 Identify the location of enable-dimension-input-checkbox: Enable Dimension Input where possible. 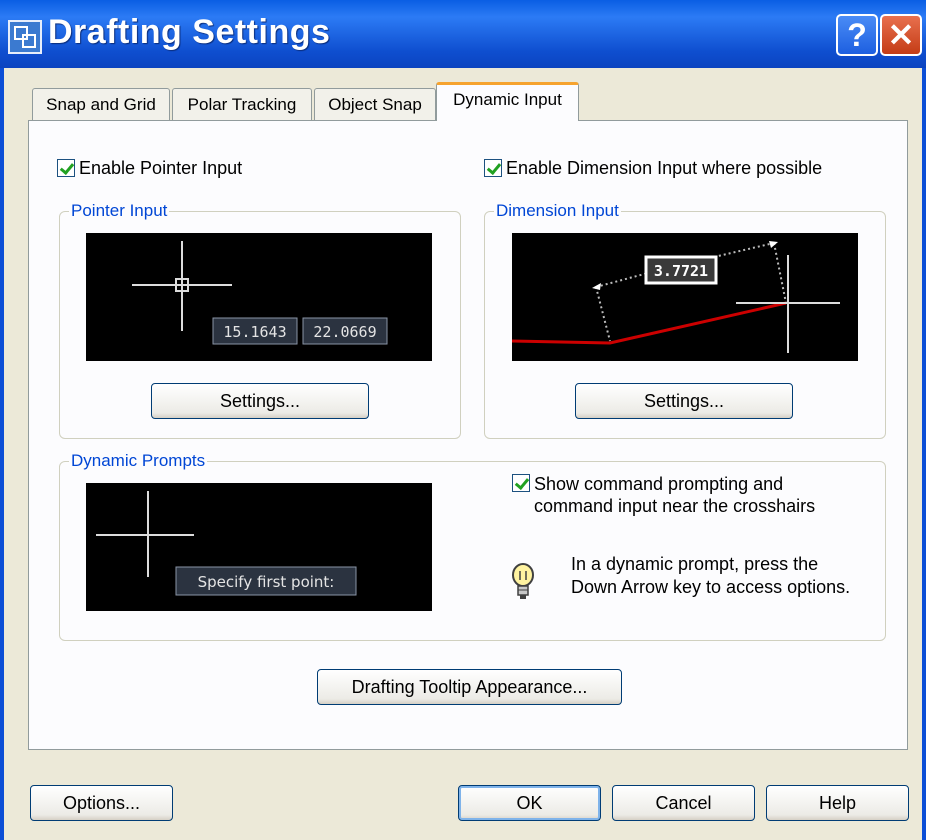
(653, 168).